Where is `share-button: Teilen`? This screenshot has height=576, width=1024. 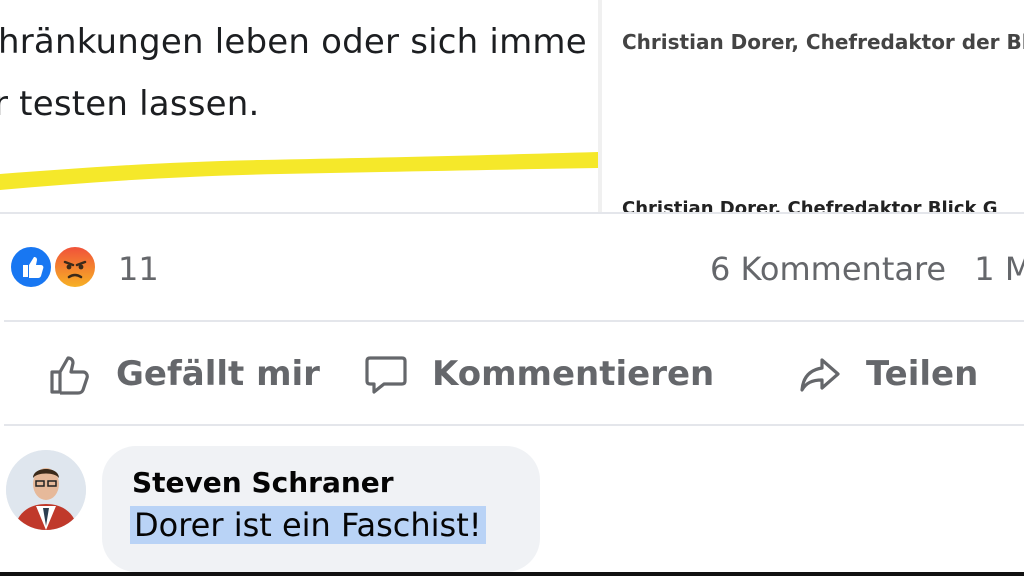 share-button: Teilen is located at coordinates (887, 374).